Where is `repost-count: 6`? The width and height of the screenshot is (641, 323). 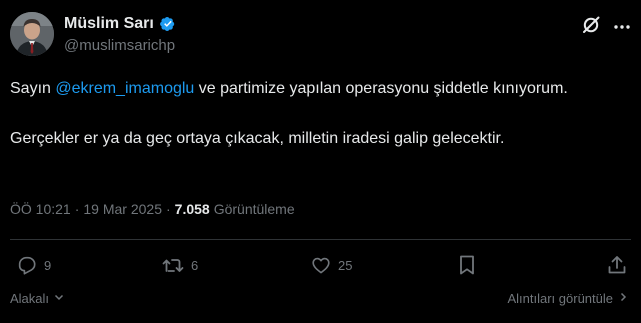
repost-count: 6 is located at coordinates (195, 265).